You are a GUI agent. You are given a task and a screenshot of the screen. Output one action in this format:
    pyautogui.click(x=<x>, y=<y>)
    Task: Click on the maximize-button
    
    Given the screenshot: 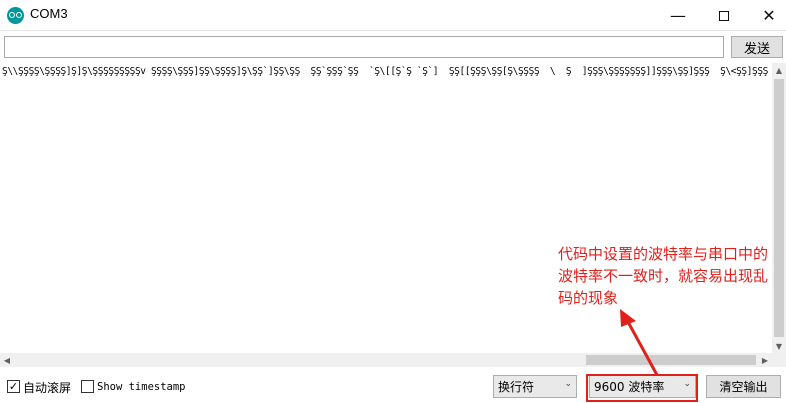 What is the action you would take?
    pyautogui.click(x=724, y=15)
    